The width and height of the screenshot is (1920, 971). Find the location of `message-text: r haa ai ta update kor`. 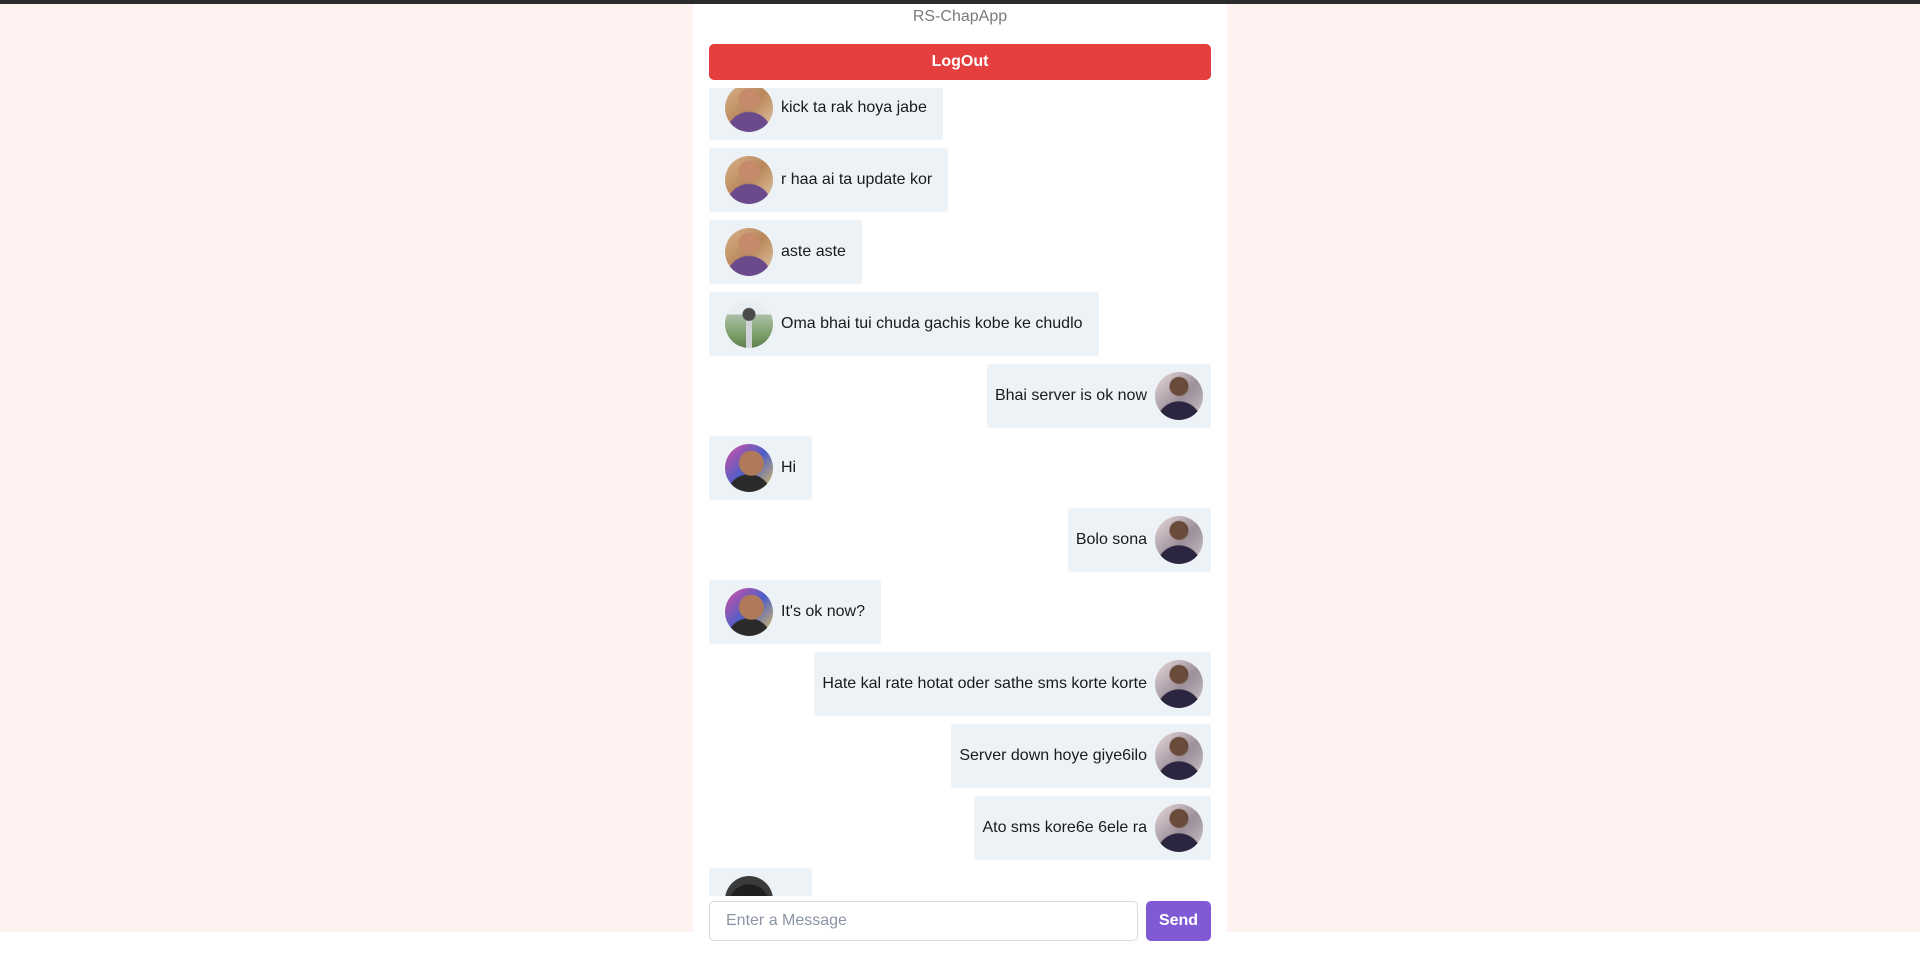

message-text: r haa ai ta update kor is located at coordinates (857, 179).